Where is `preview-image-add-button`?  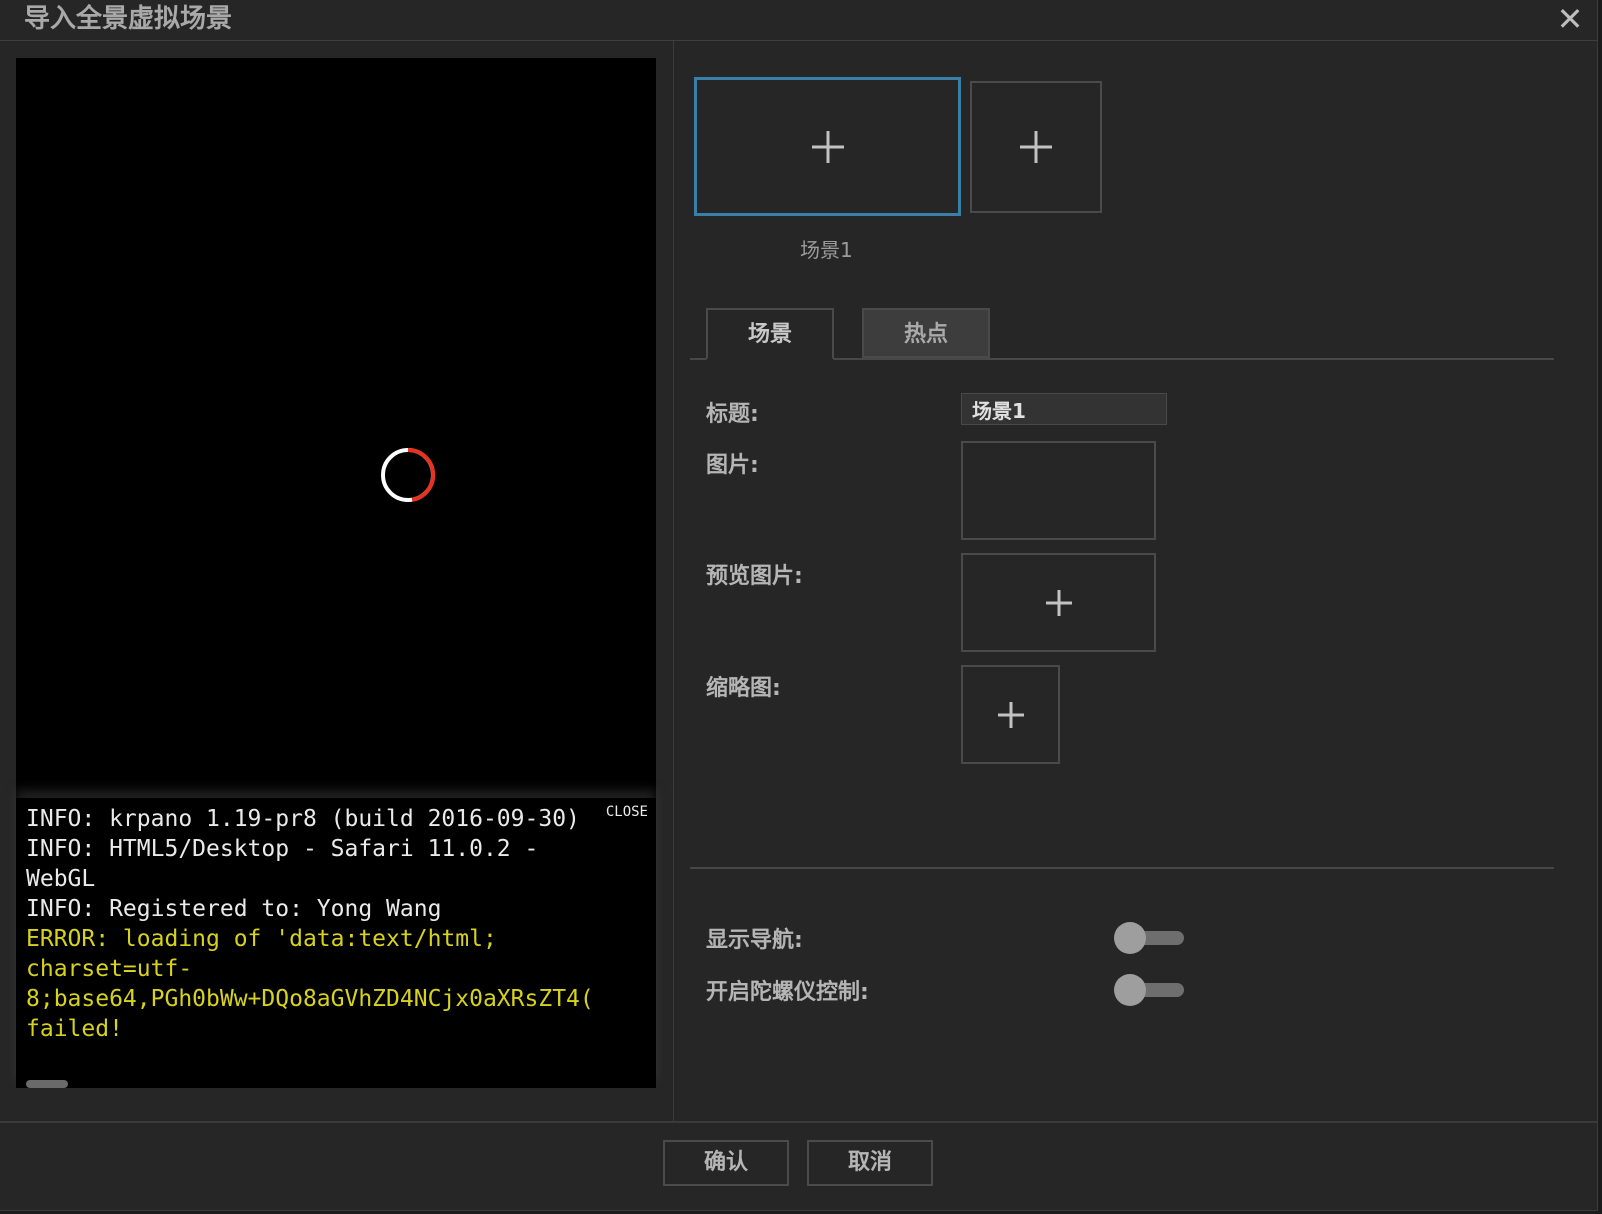
preview-image-add-button is located at coordinates (1058, 602).